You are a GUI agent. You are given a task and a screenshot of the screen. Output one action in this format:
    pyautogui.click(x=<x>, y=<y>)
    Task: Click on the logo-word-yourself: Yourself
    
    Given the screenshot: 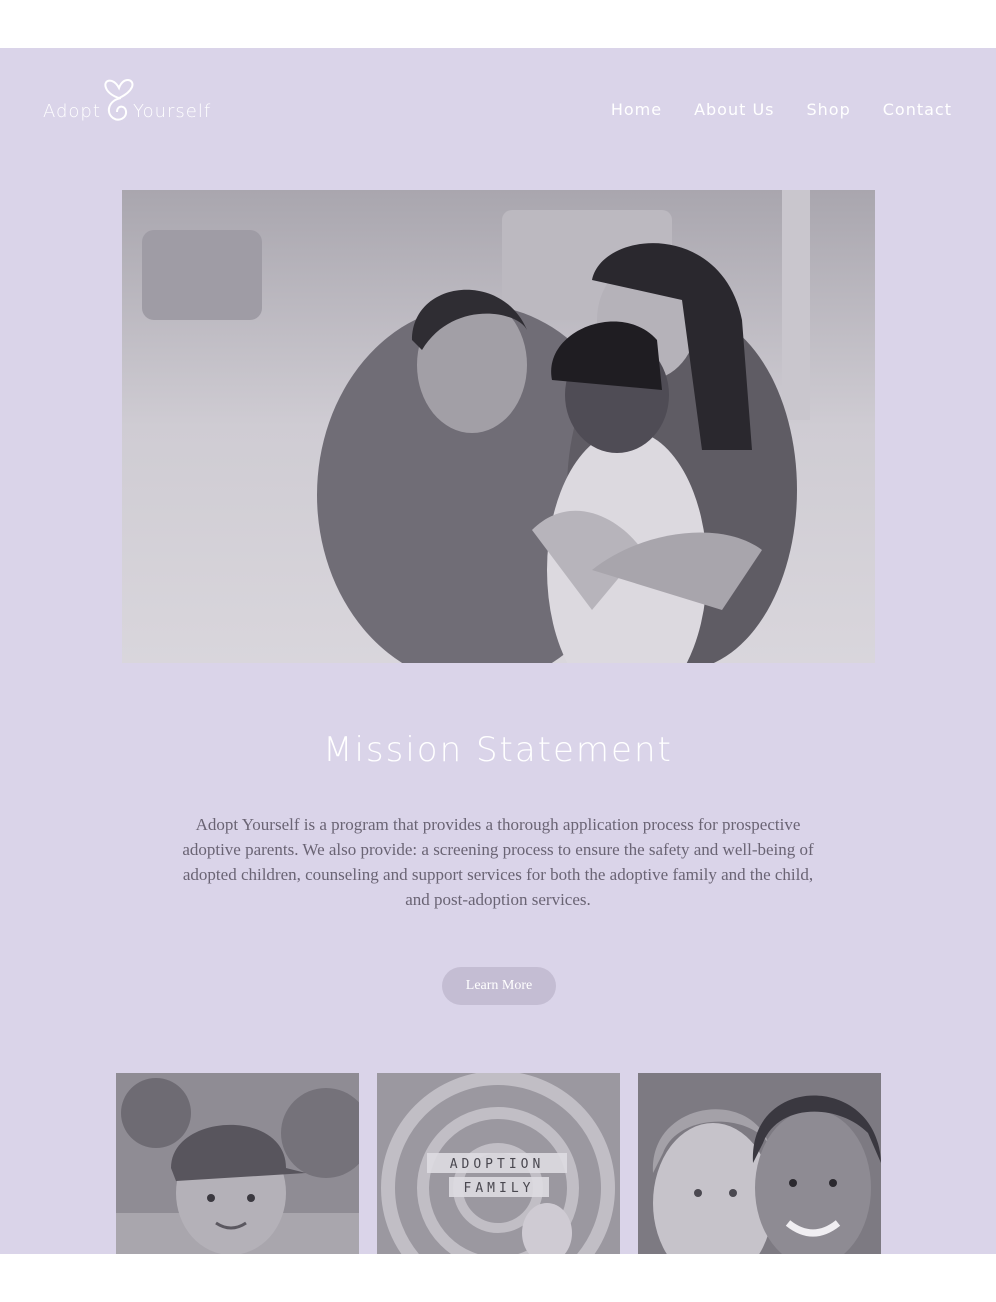 What is the action you would take?
    pyautogui.click(x=172, y=111)
    